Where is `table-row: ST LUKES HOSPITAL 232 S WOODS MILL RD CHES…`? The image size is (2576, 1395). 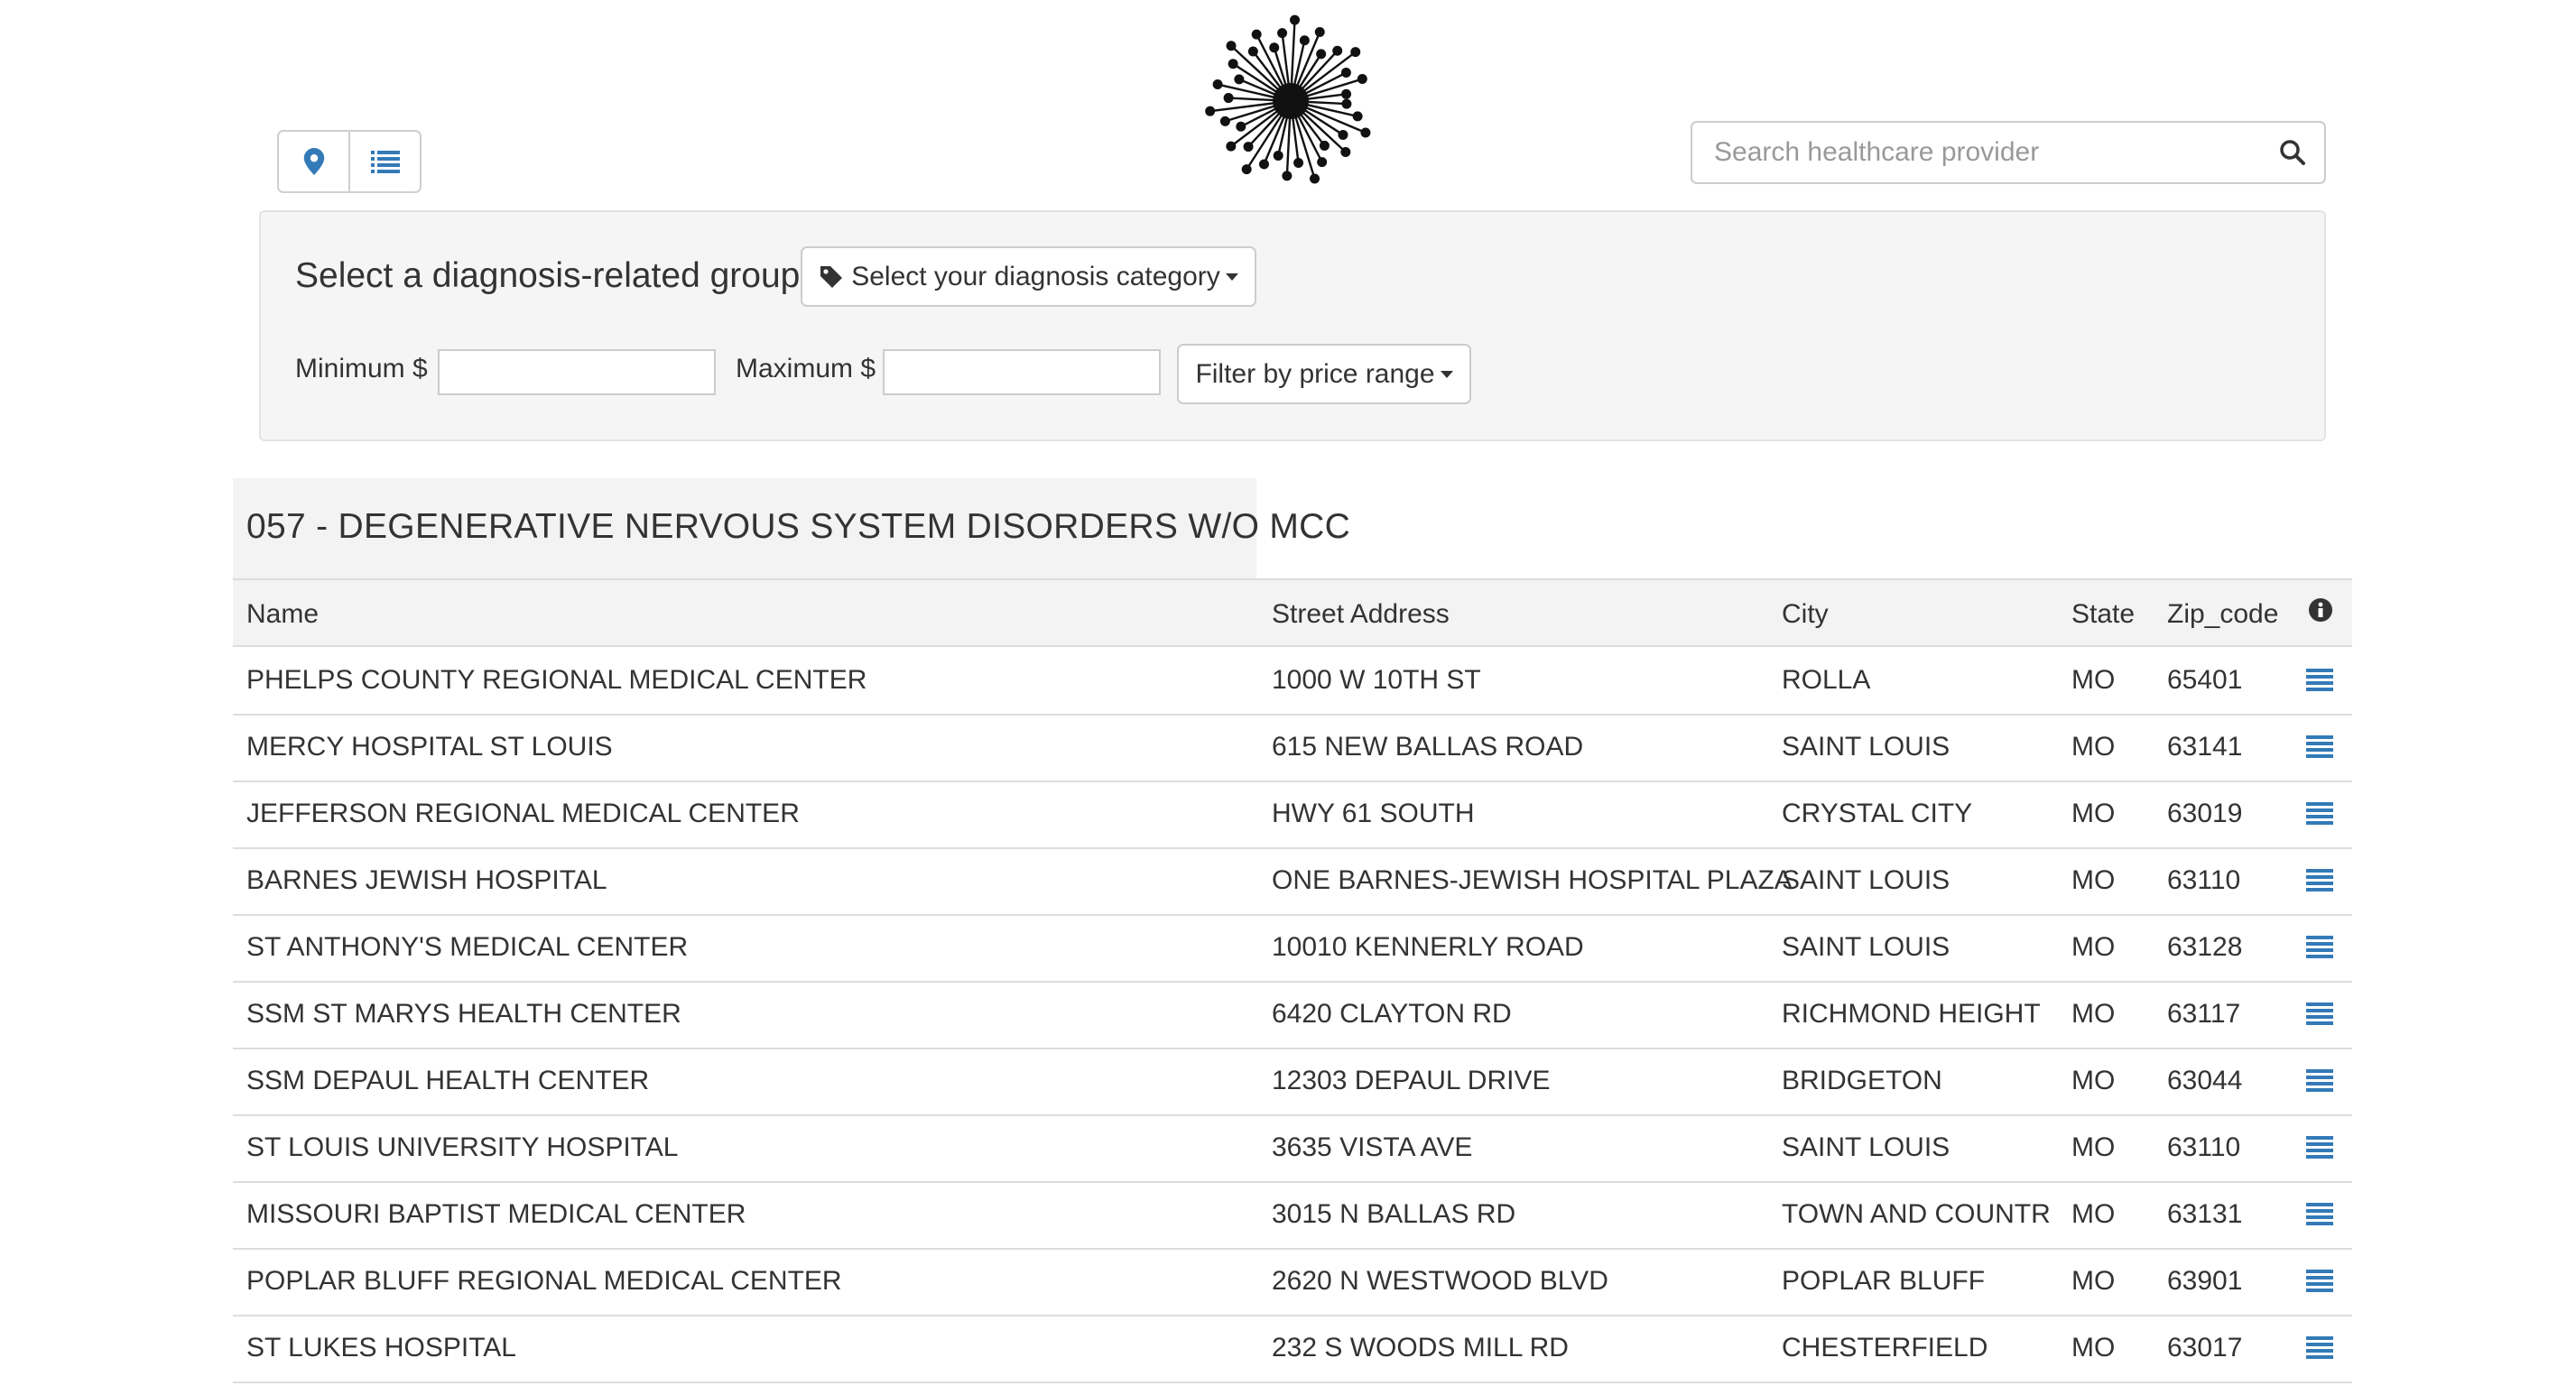 table-row: ST LUKES HOSPITAL 232 S WOODS MILL RD CHES… is located at coordinates (1292, 1349).